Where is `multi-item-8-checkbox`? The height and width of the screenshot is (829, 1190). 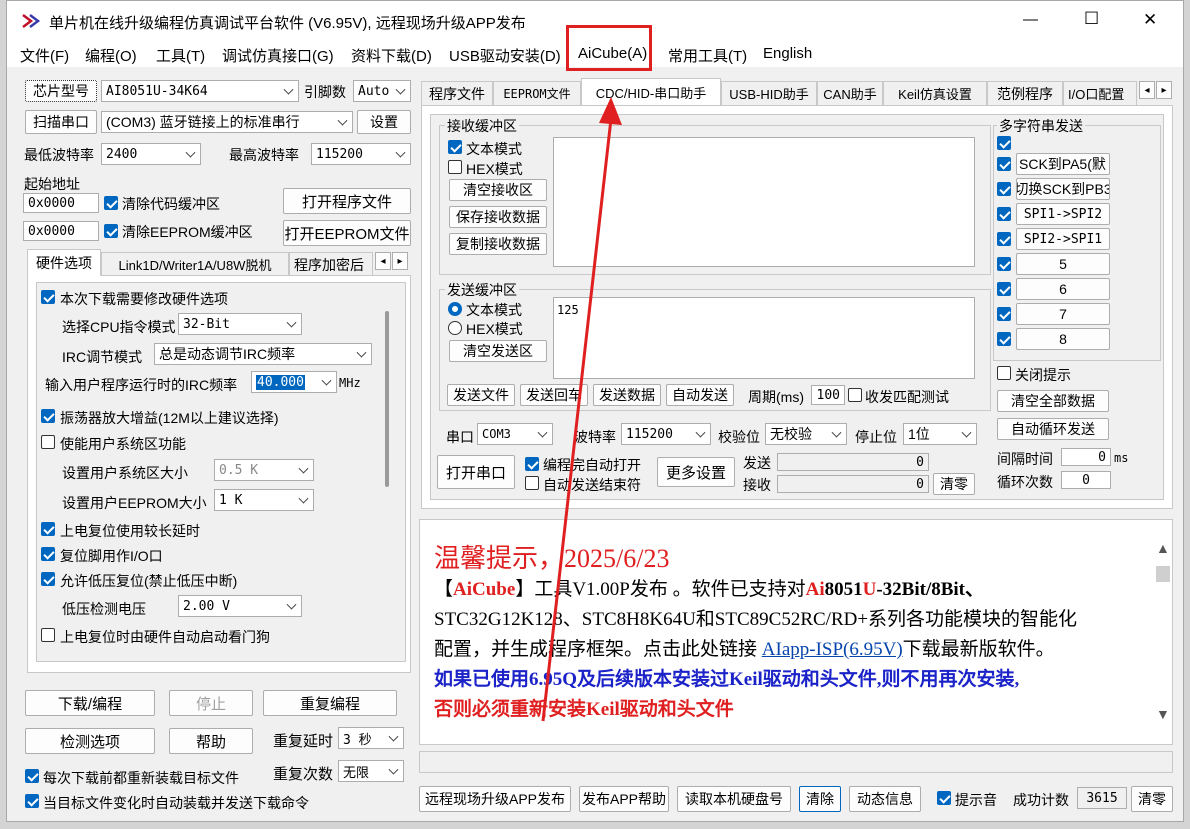
multi-item-8-checkbox is located at coordinates (1004, 339).